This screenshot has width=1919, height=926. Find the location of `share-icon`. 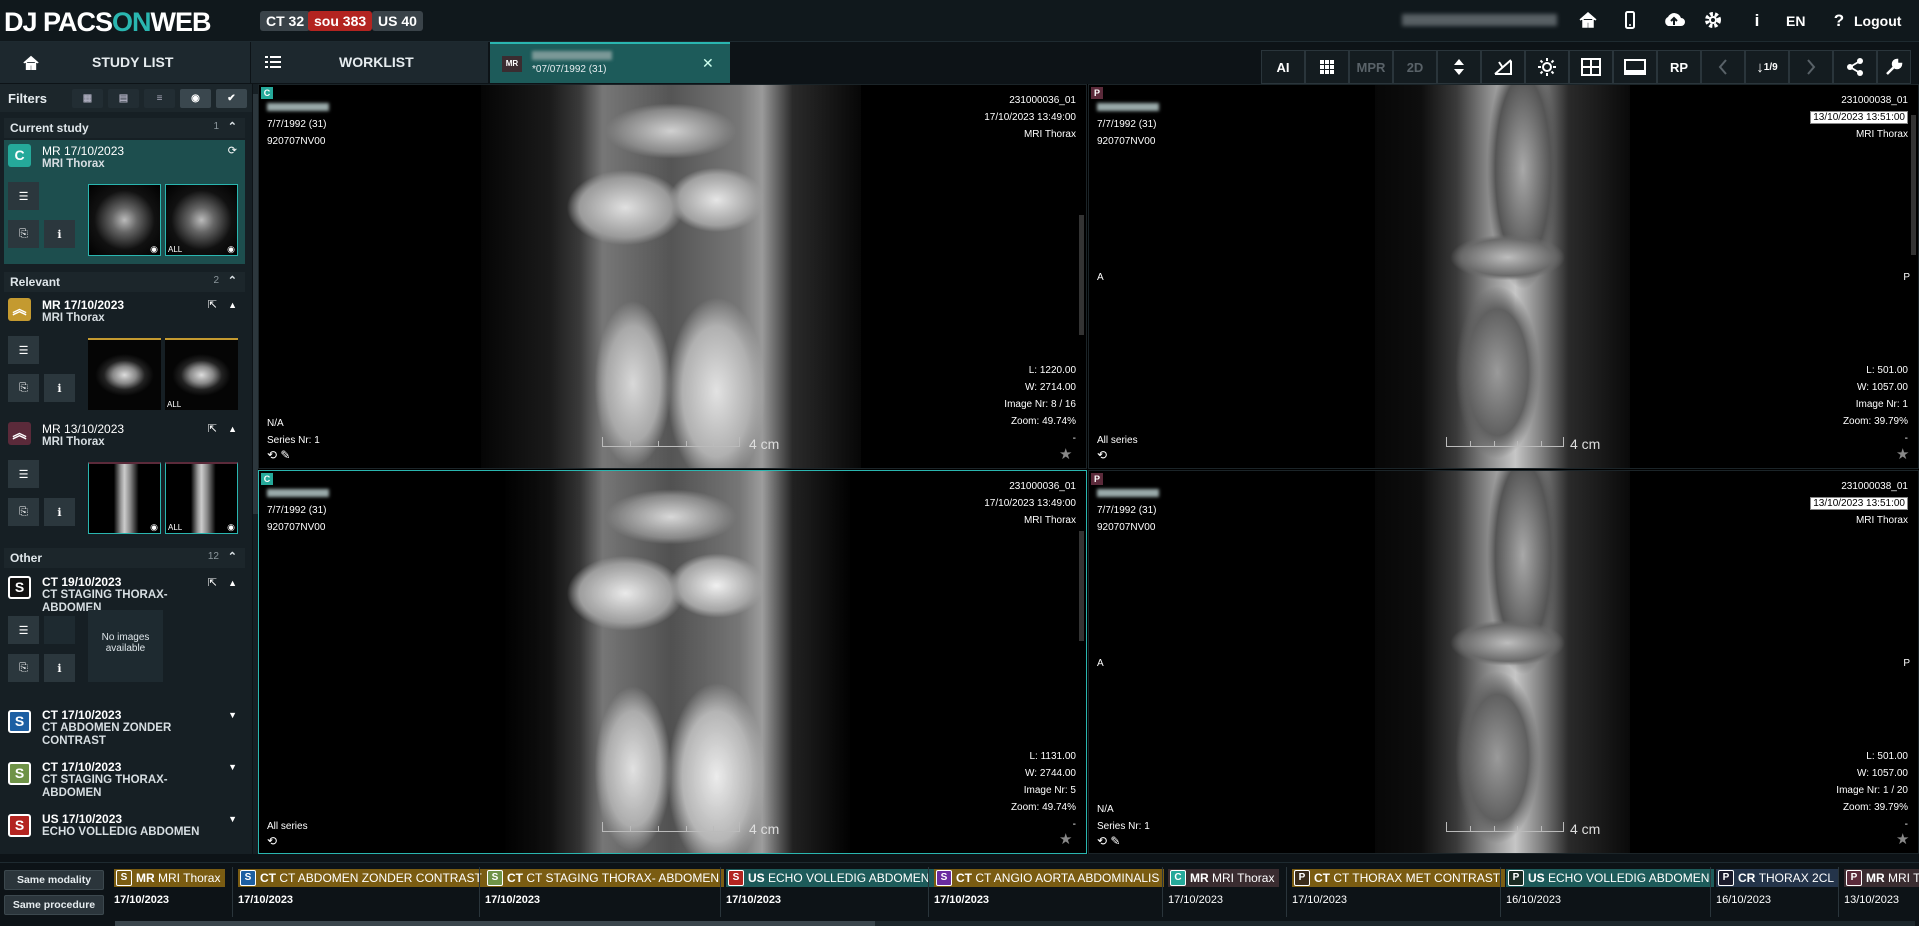

share-icon is located at coordinates (1855, 67).